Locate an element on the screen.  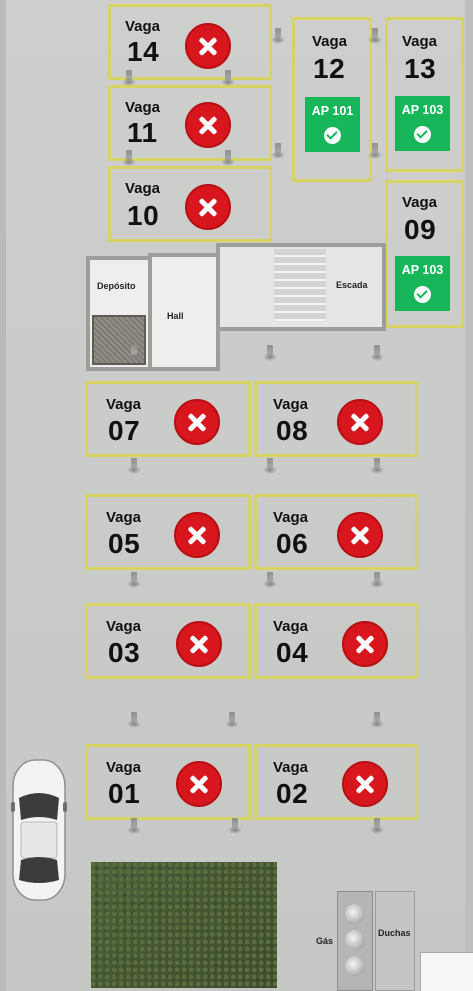
assigned-badge: AP 101 is located at coordinates (332, 124).